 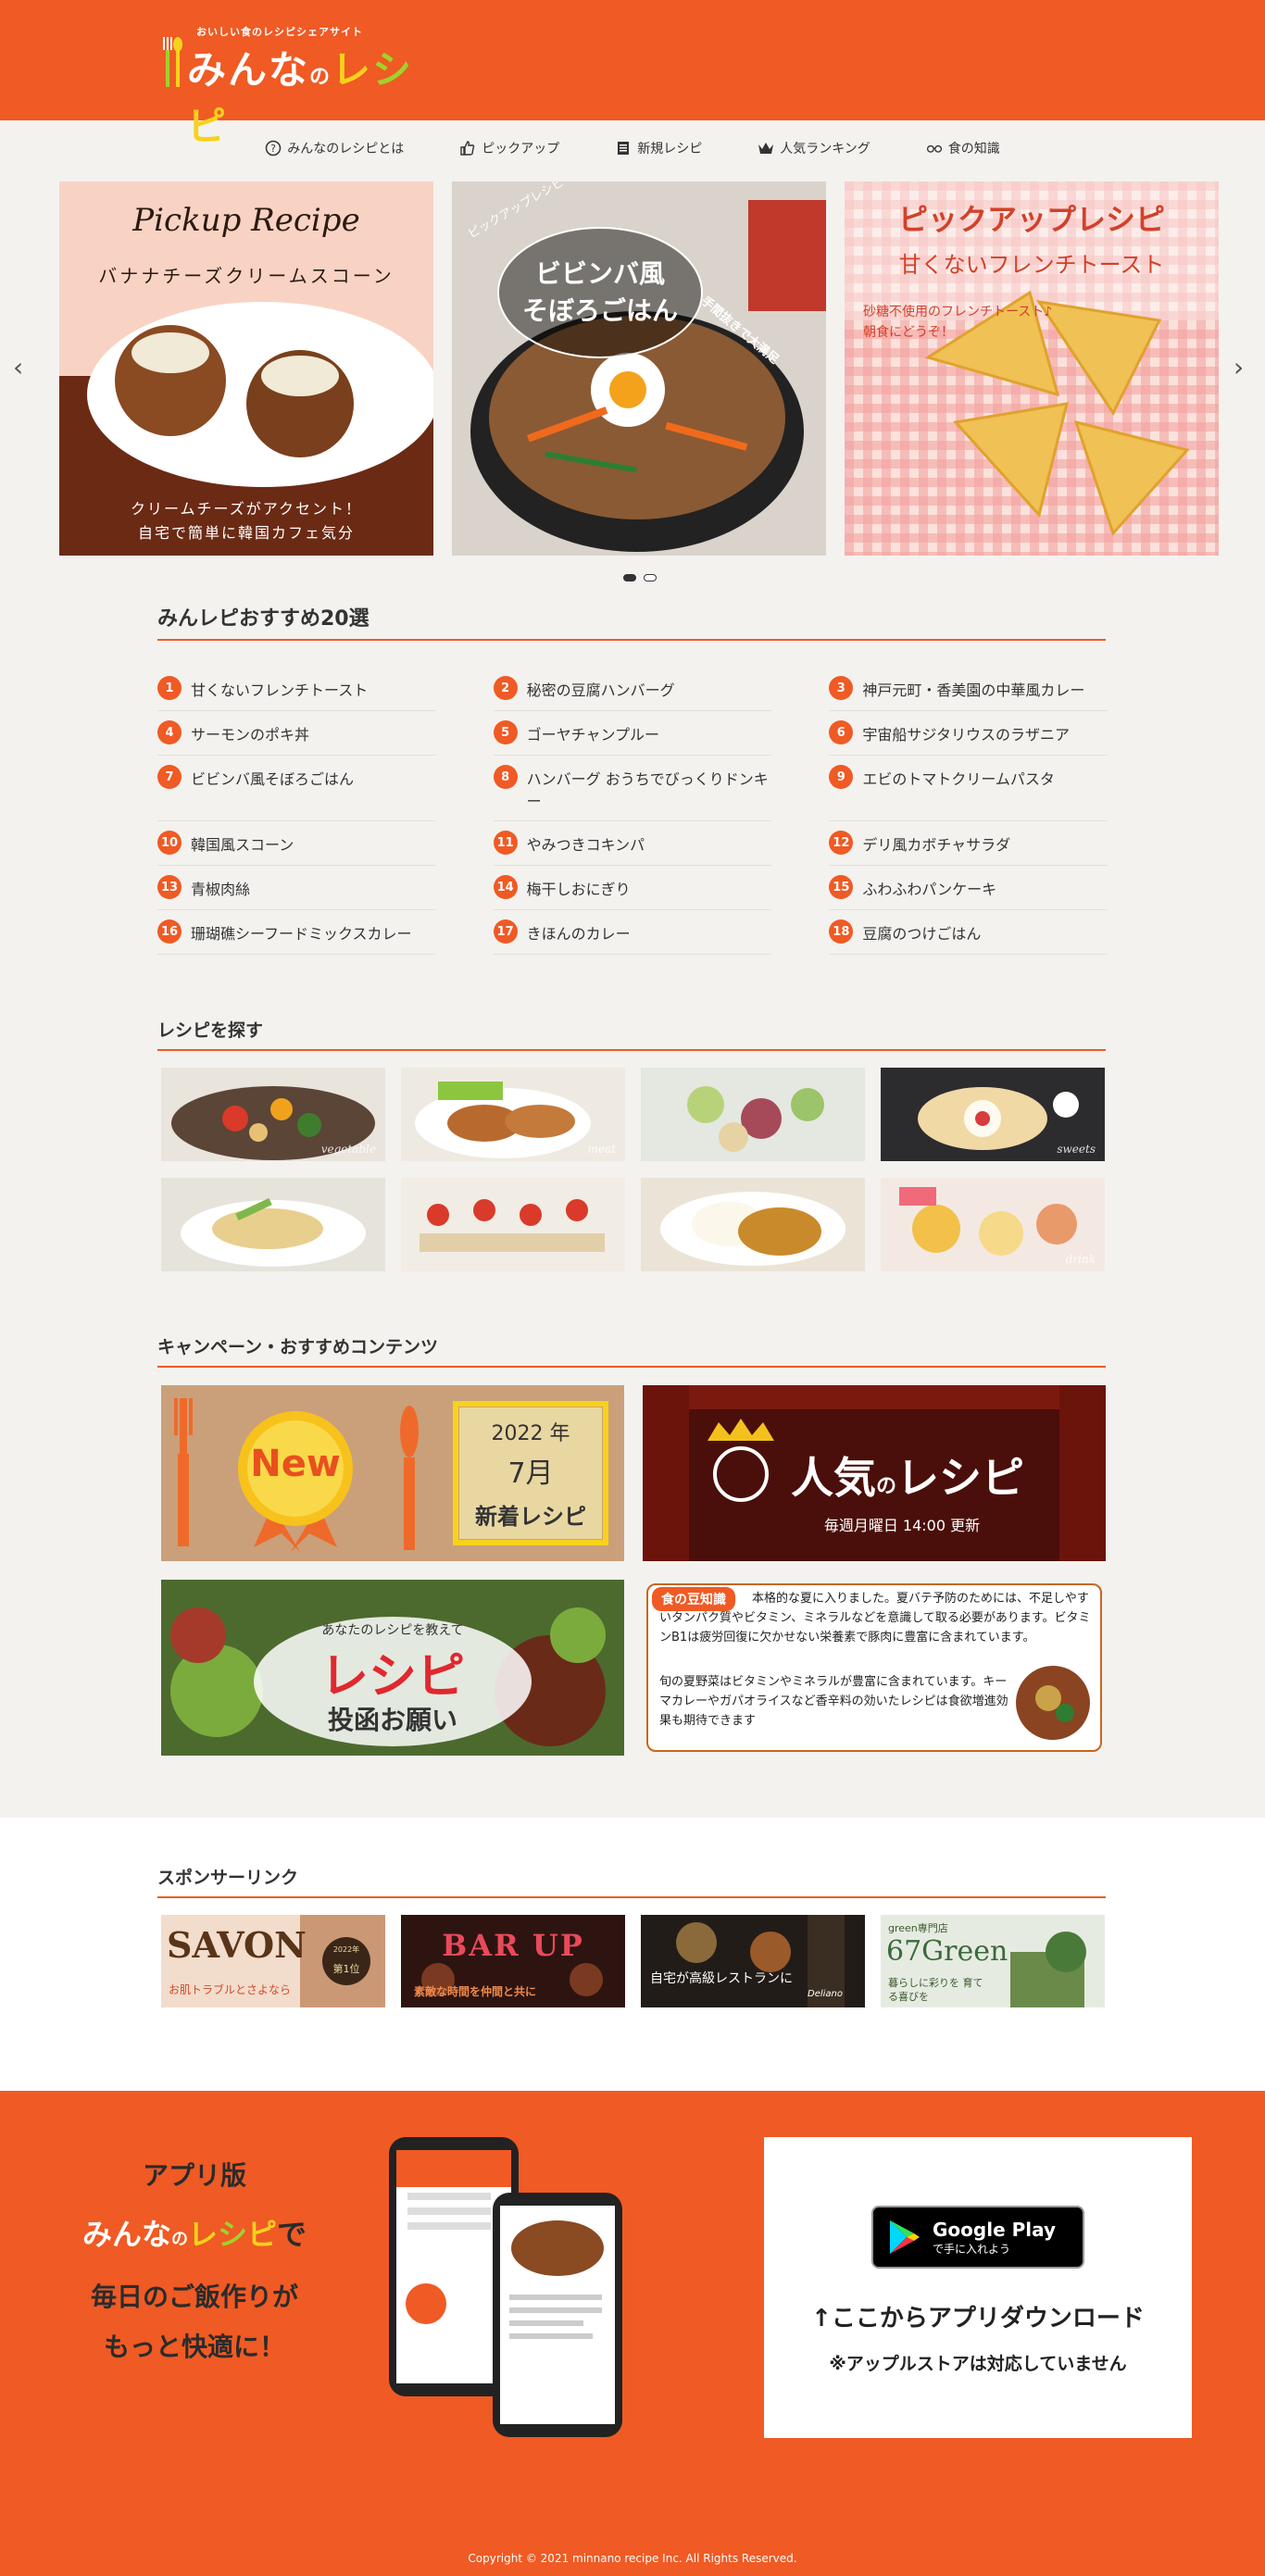 What do you see at coordinates (658, 148) in the screenshot?
I see `nav-new: 新規レシピ` at bounding box center [658, 148].